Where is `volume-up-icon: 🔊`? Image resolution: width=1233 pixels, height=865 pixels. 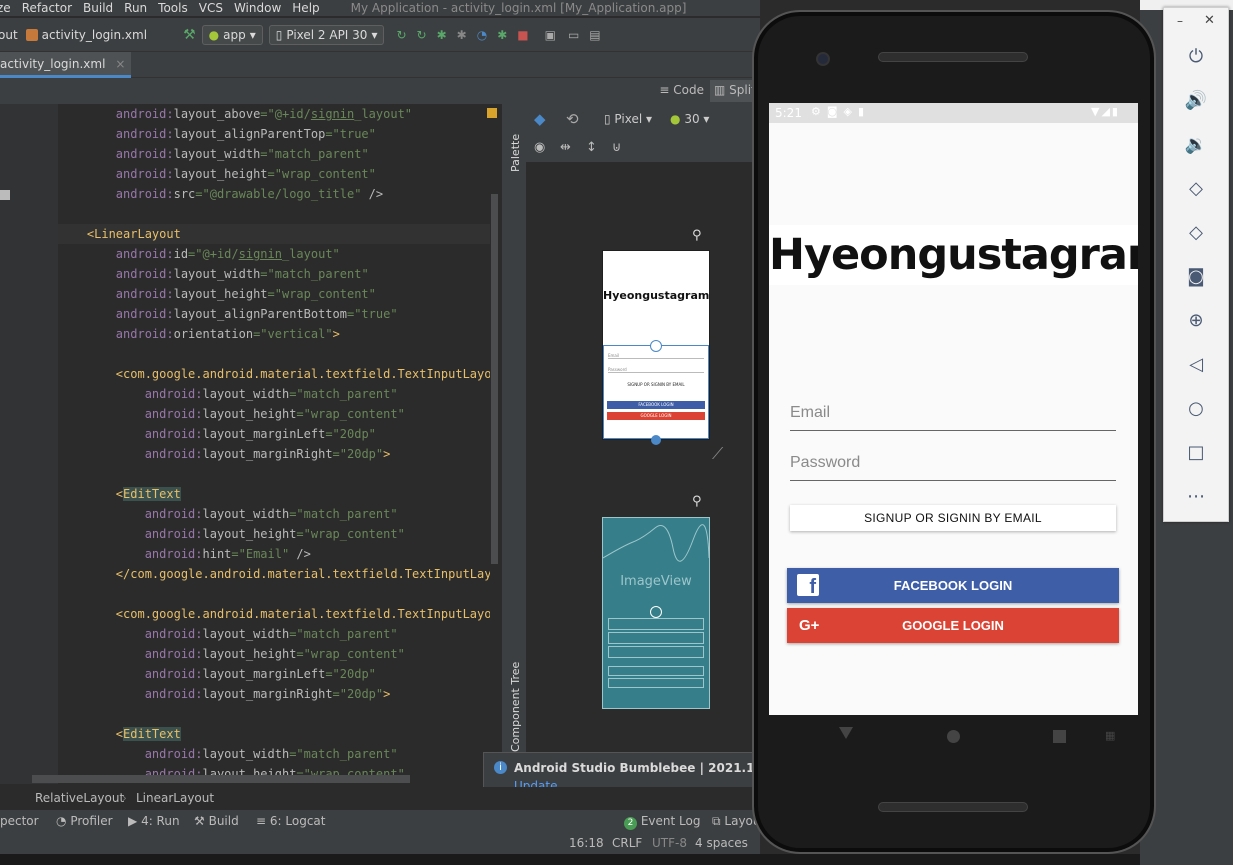 volume-up-icon: 🔊 is located at coordinates (1196, 100).